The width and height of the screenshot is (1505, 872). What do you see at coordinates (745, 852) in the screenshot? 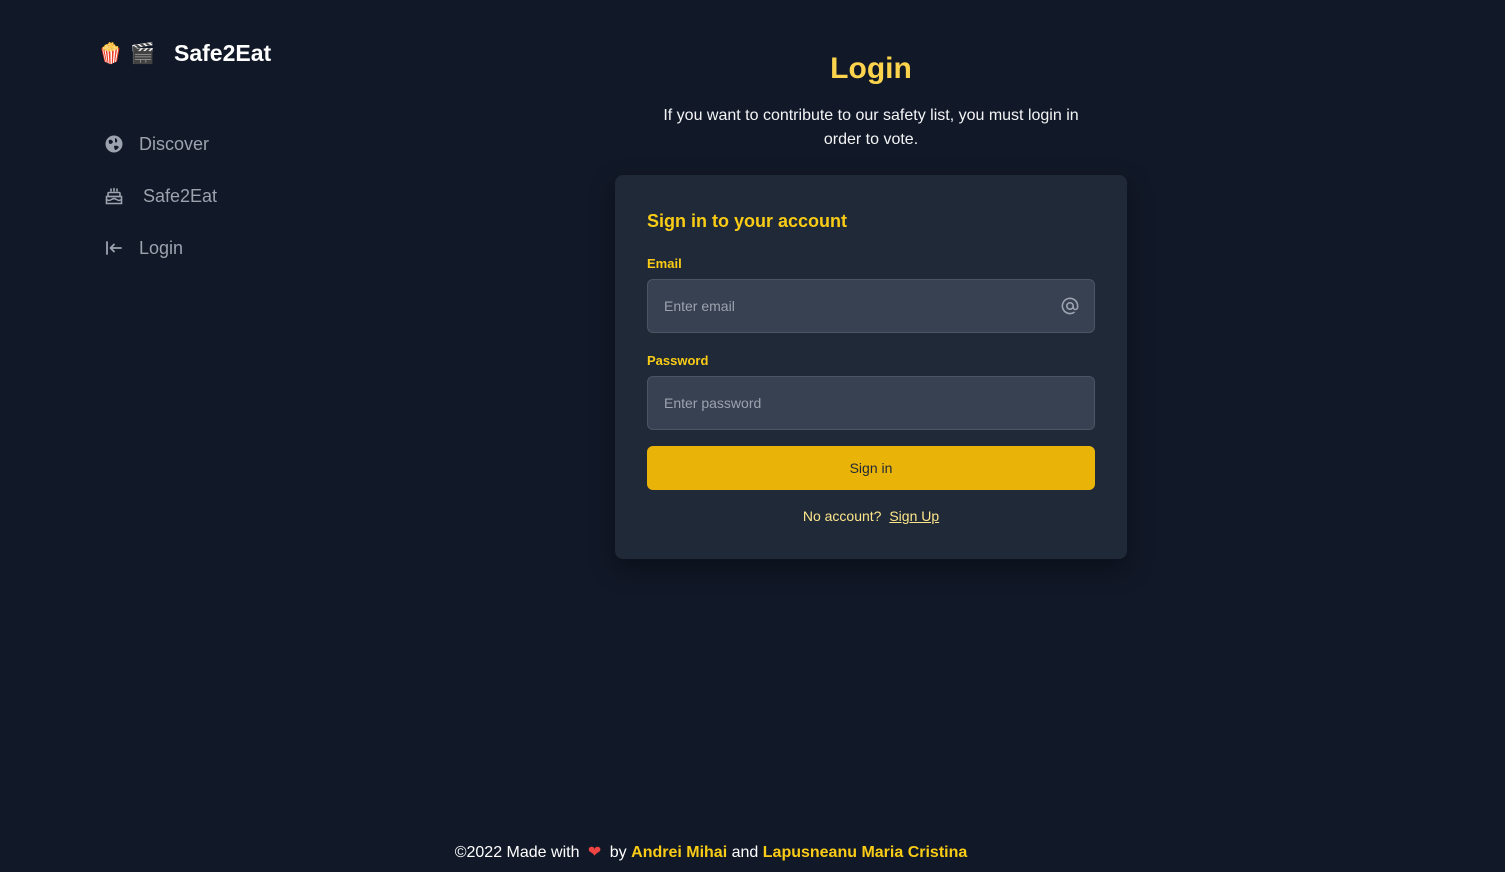
I see `footer-and: and` at bounding box center [745, 852].